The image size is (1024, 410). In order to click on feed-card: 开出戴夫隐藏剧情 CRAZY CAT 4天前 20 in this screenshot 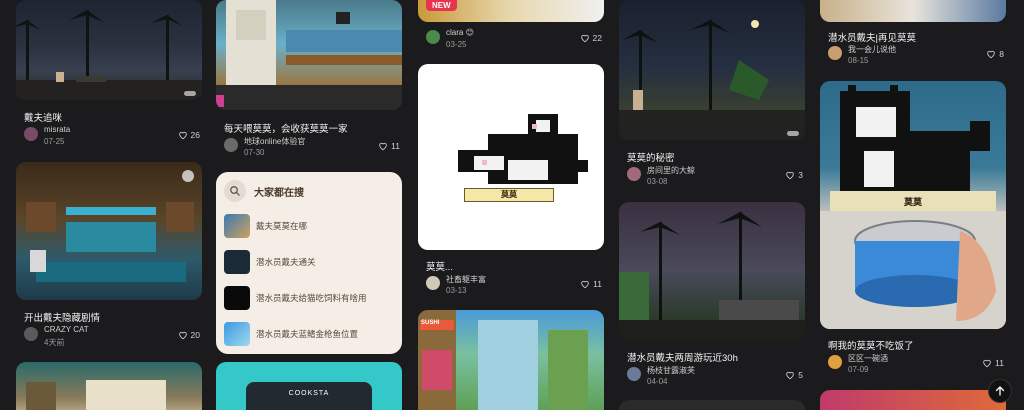, I will do `click(109, 257)`.